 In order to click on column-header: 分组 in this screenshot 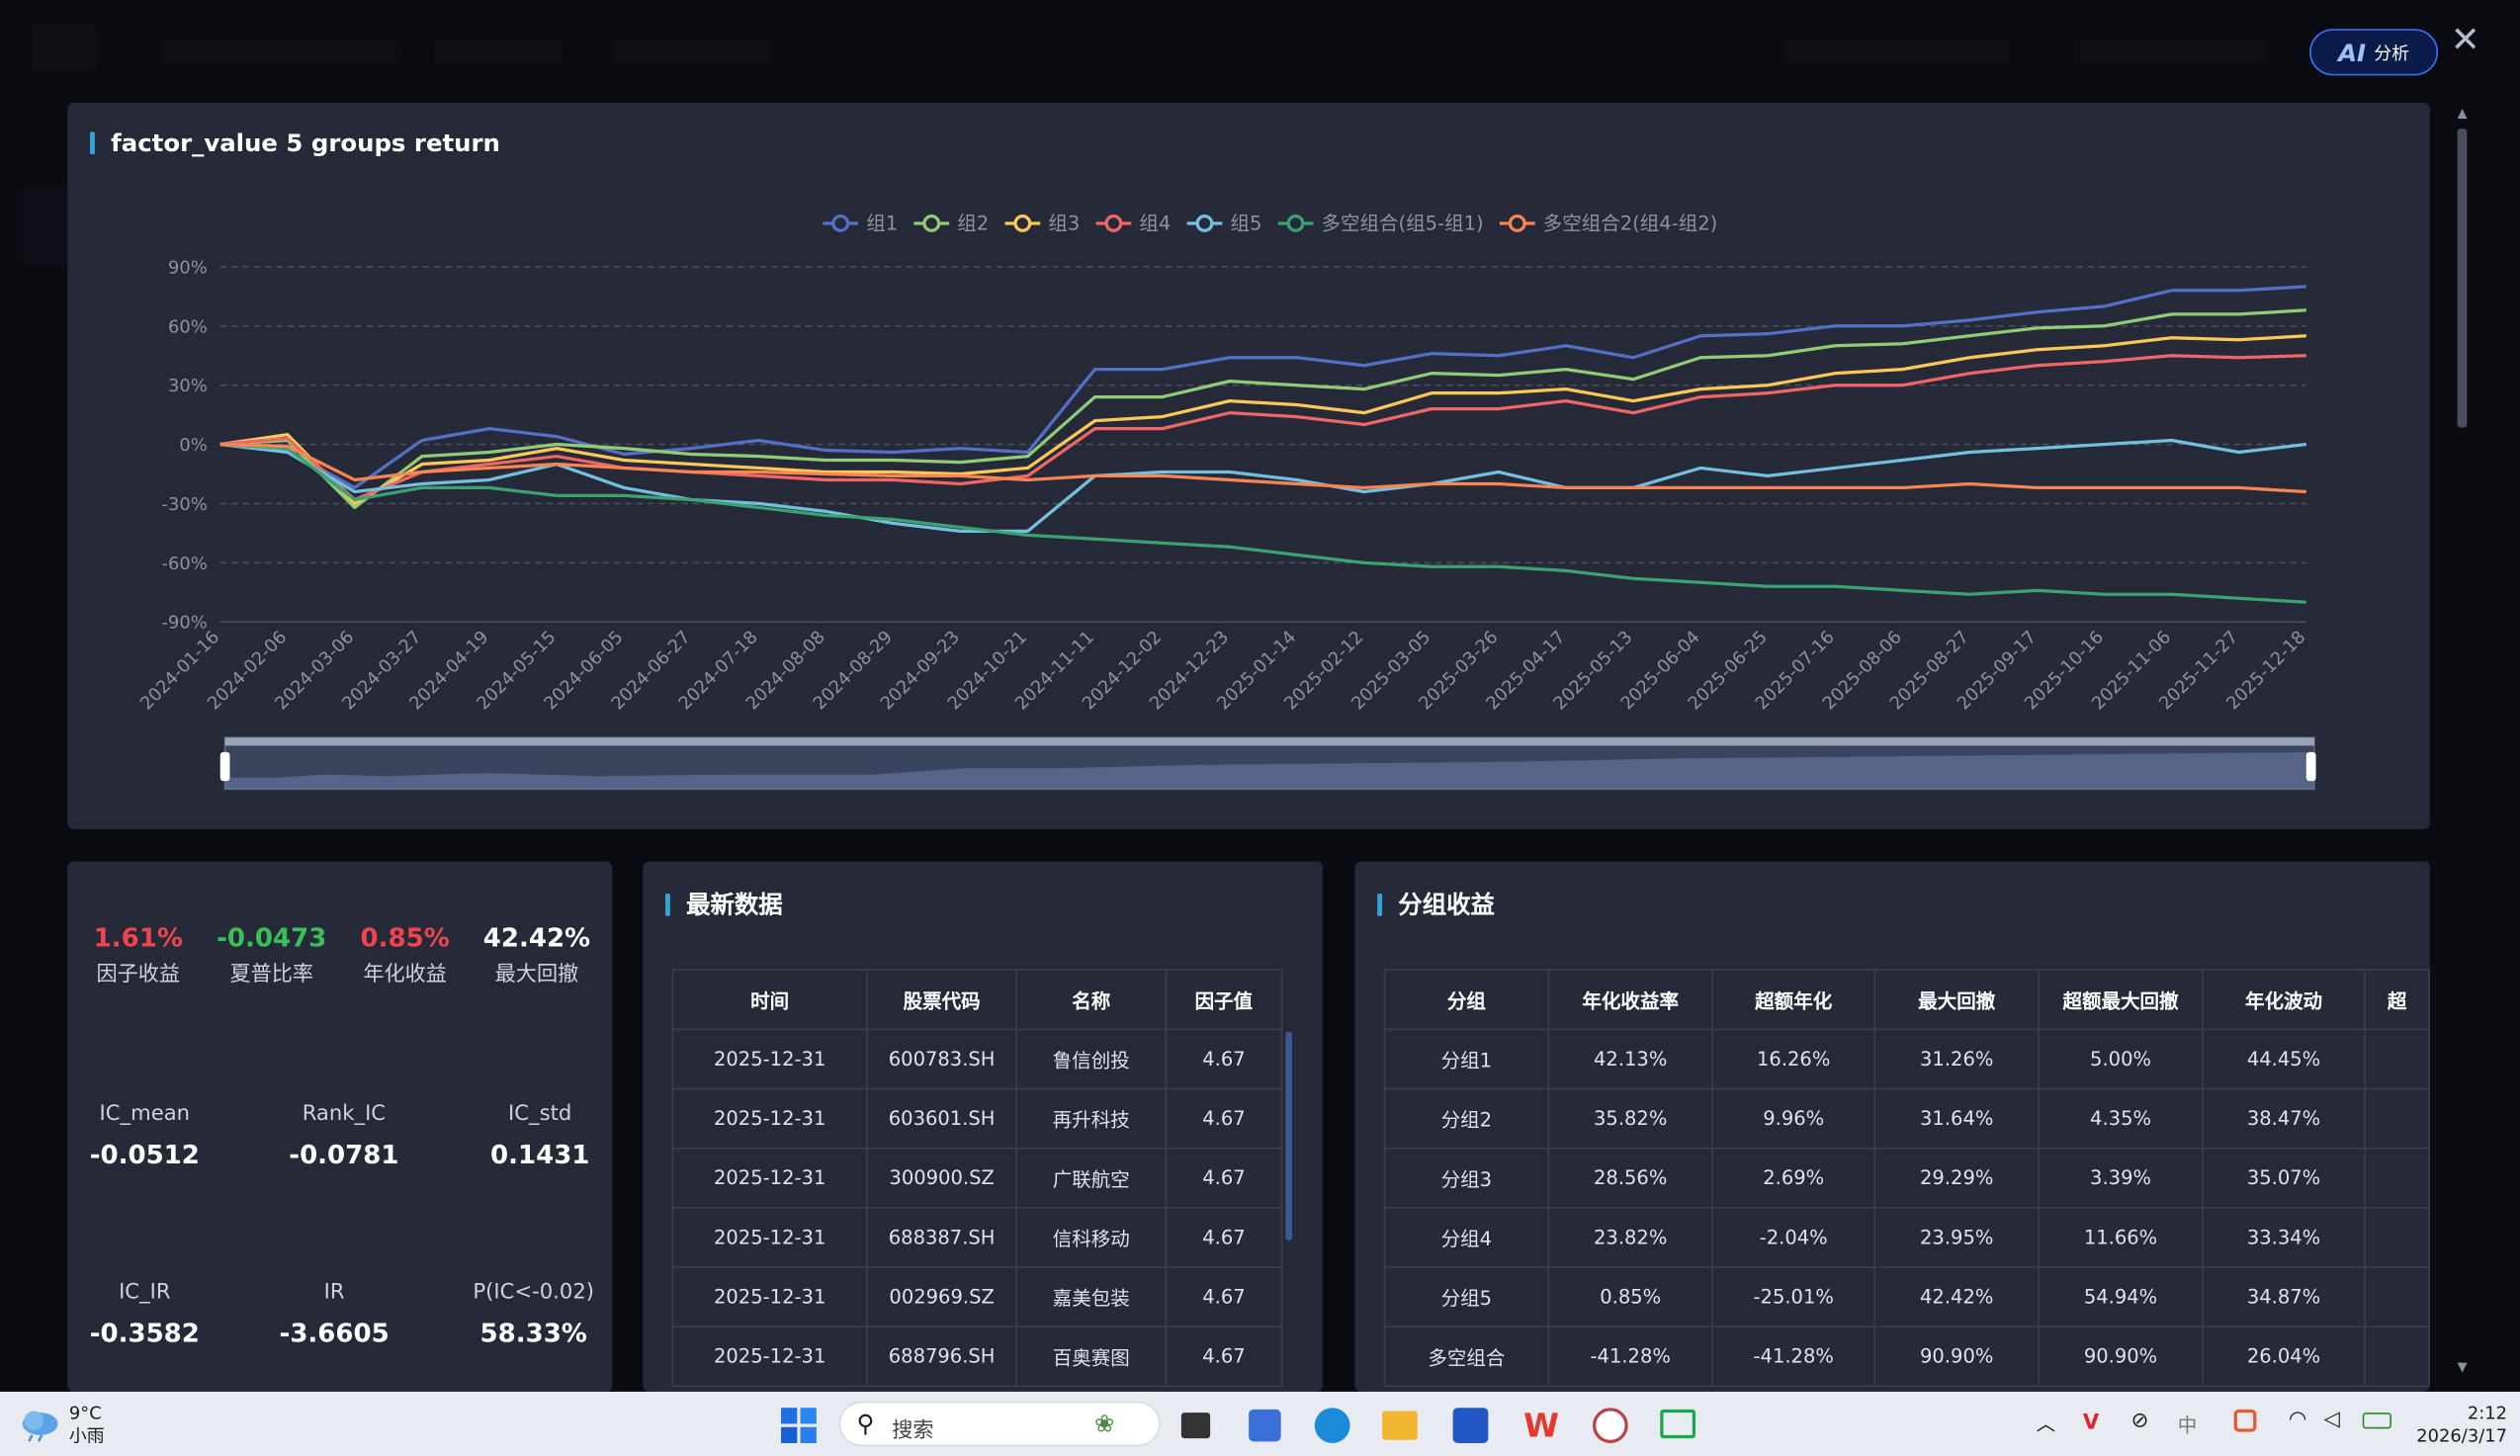, I will do `click(1466, 1000)`.